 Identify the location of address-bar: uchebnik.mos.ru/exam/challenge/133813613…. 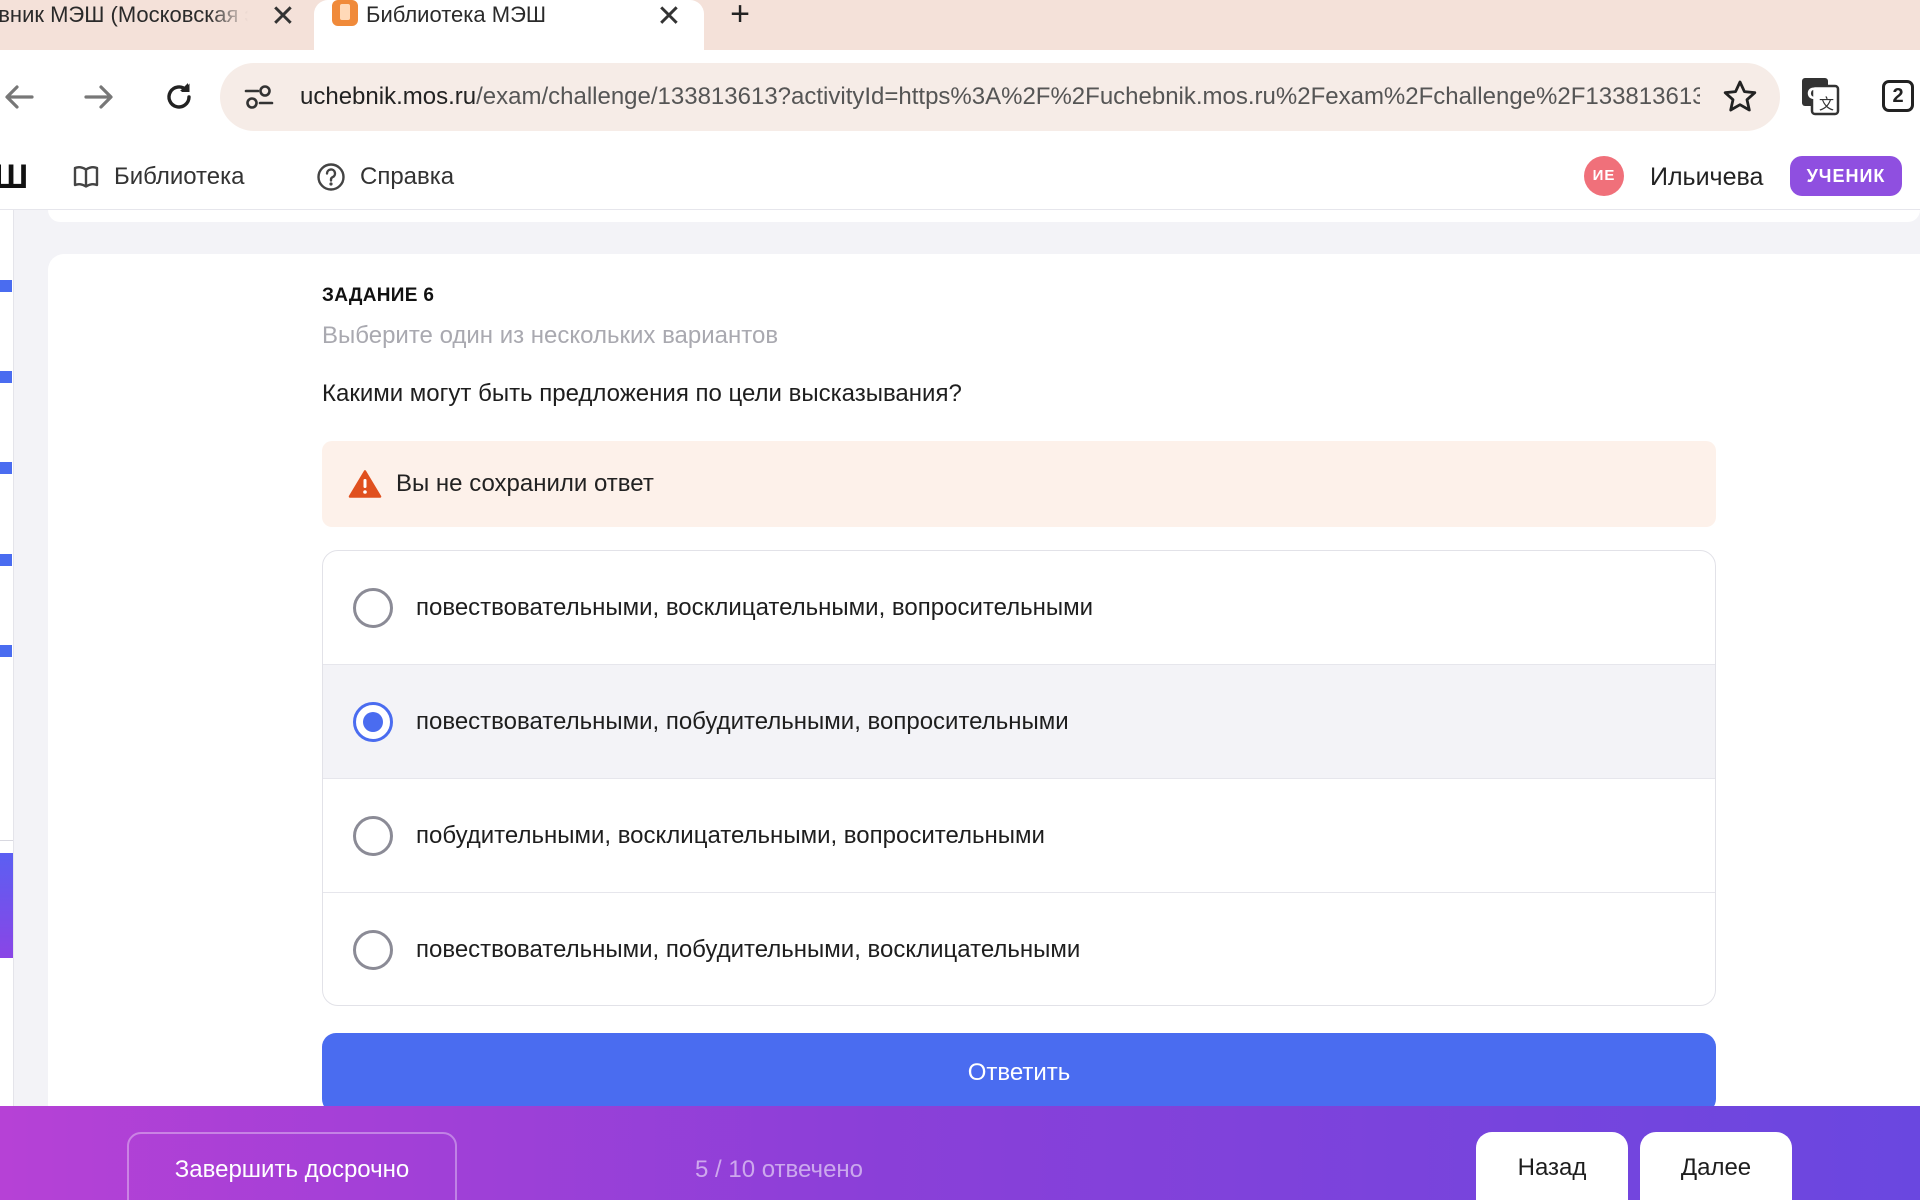
(1000, 97).